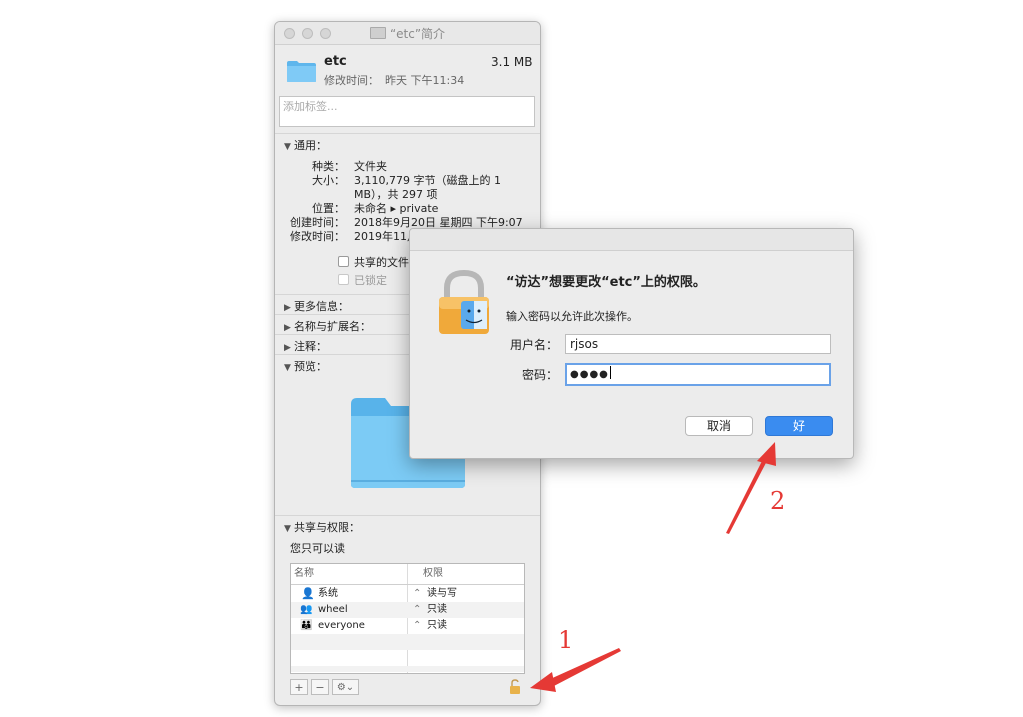 Image resolution: width=1023 pixels, height=717 pixels. Describe the element at coordinates (766, 454) in the screenshot. I see `arrow-2-head` at that location.